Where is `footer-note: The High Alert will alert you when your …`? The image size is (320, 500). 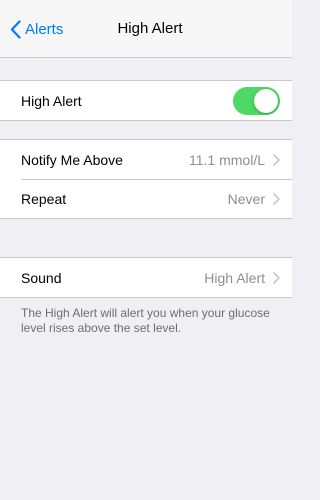
footer-note: The High Alert will alert you when your … is located at coordinates (145, 320).